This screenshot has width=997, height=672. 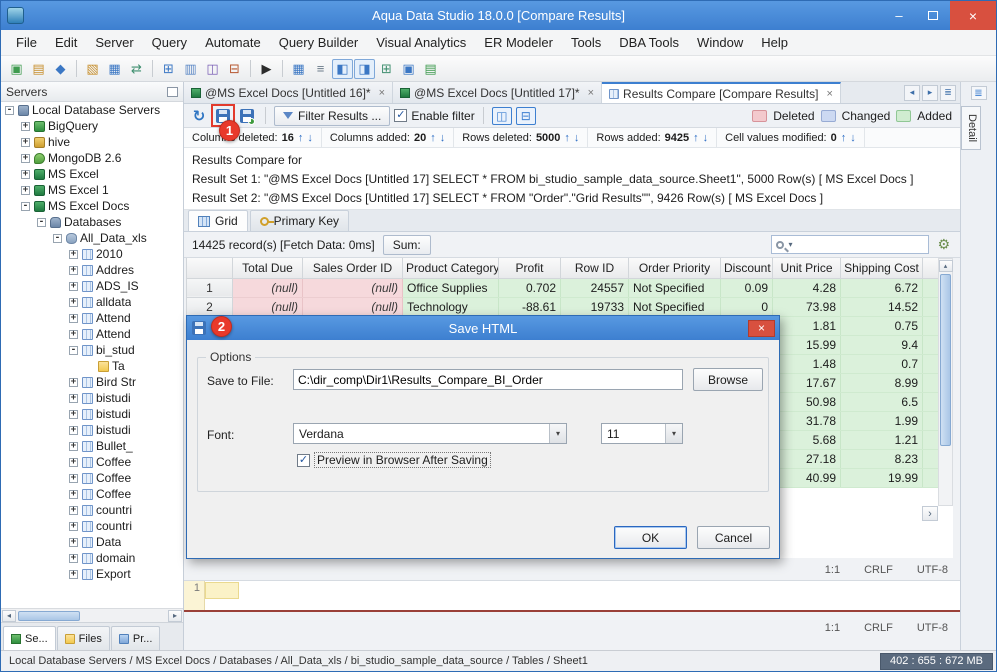 I want to click on chart-view-icon: ▤, so click(x=430, y=69).